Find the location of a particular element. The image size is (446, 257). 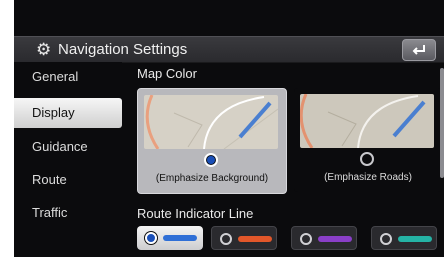

route-line-option-teal is located at coordinates (404, 238).